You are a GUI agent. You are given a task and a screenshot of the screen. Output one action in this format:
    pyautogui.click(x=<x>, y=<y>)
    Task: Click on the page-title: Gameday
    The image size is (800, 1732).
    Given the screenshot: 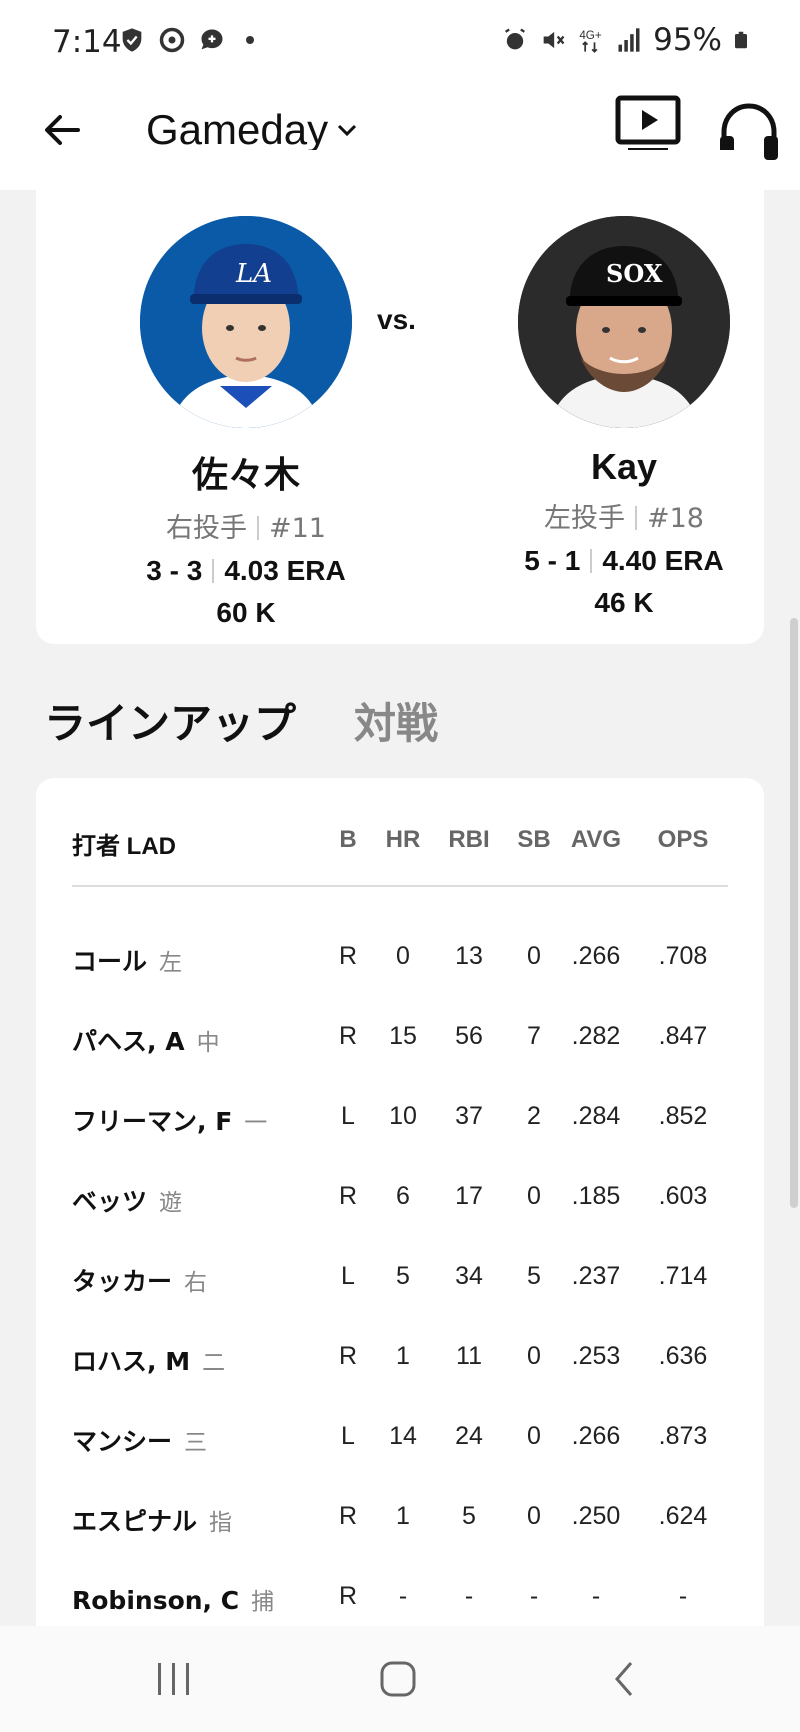 What is the action you would take?
    pyautogui.click(x=237, y=129)
    